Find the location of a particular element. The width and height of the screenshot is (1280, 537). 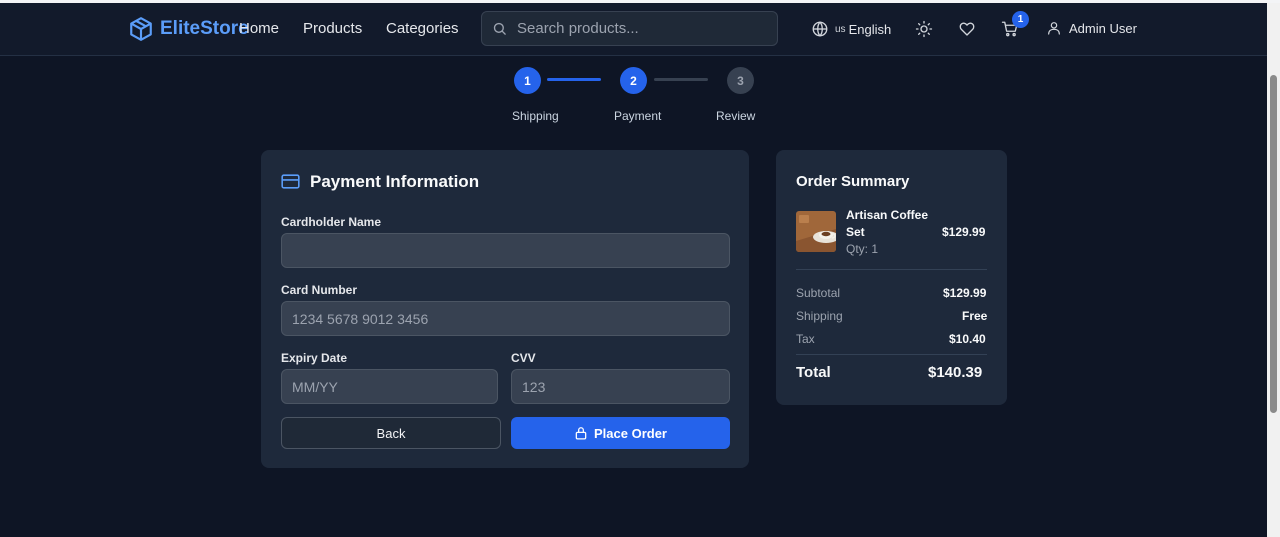

expiry-date-input is located at coordinates (389, 386).